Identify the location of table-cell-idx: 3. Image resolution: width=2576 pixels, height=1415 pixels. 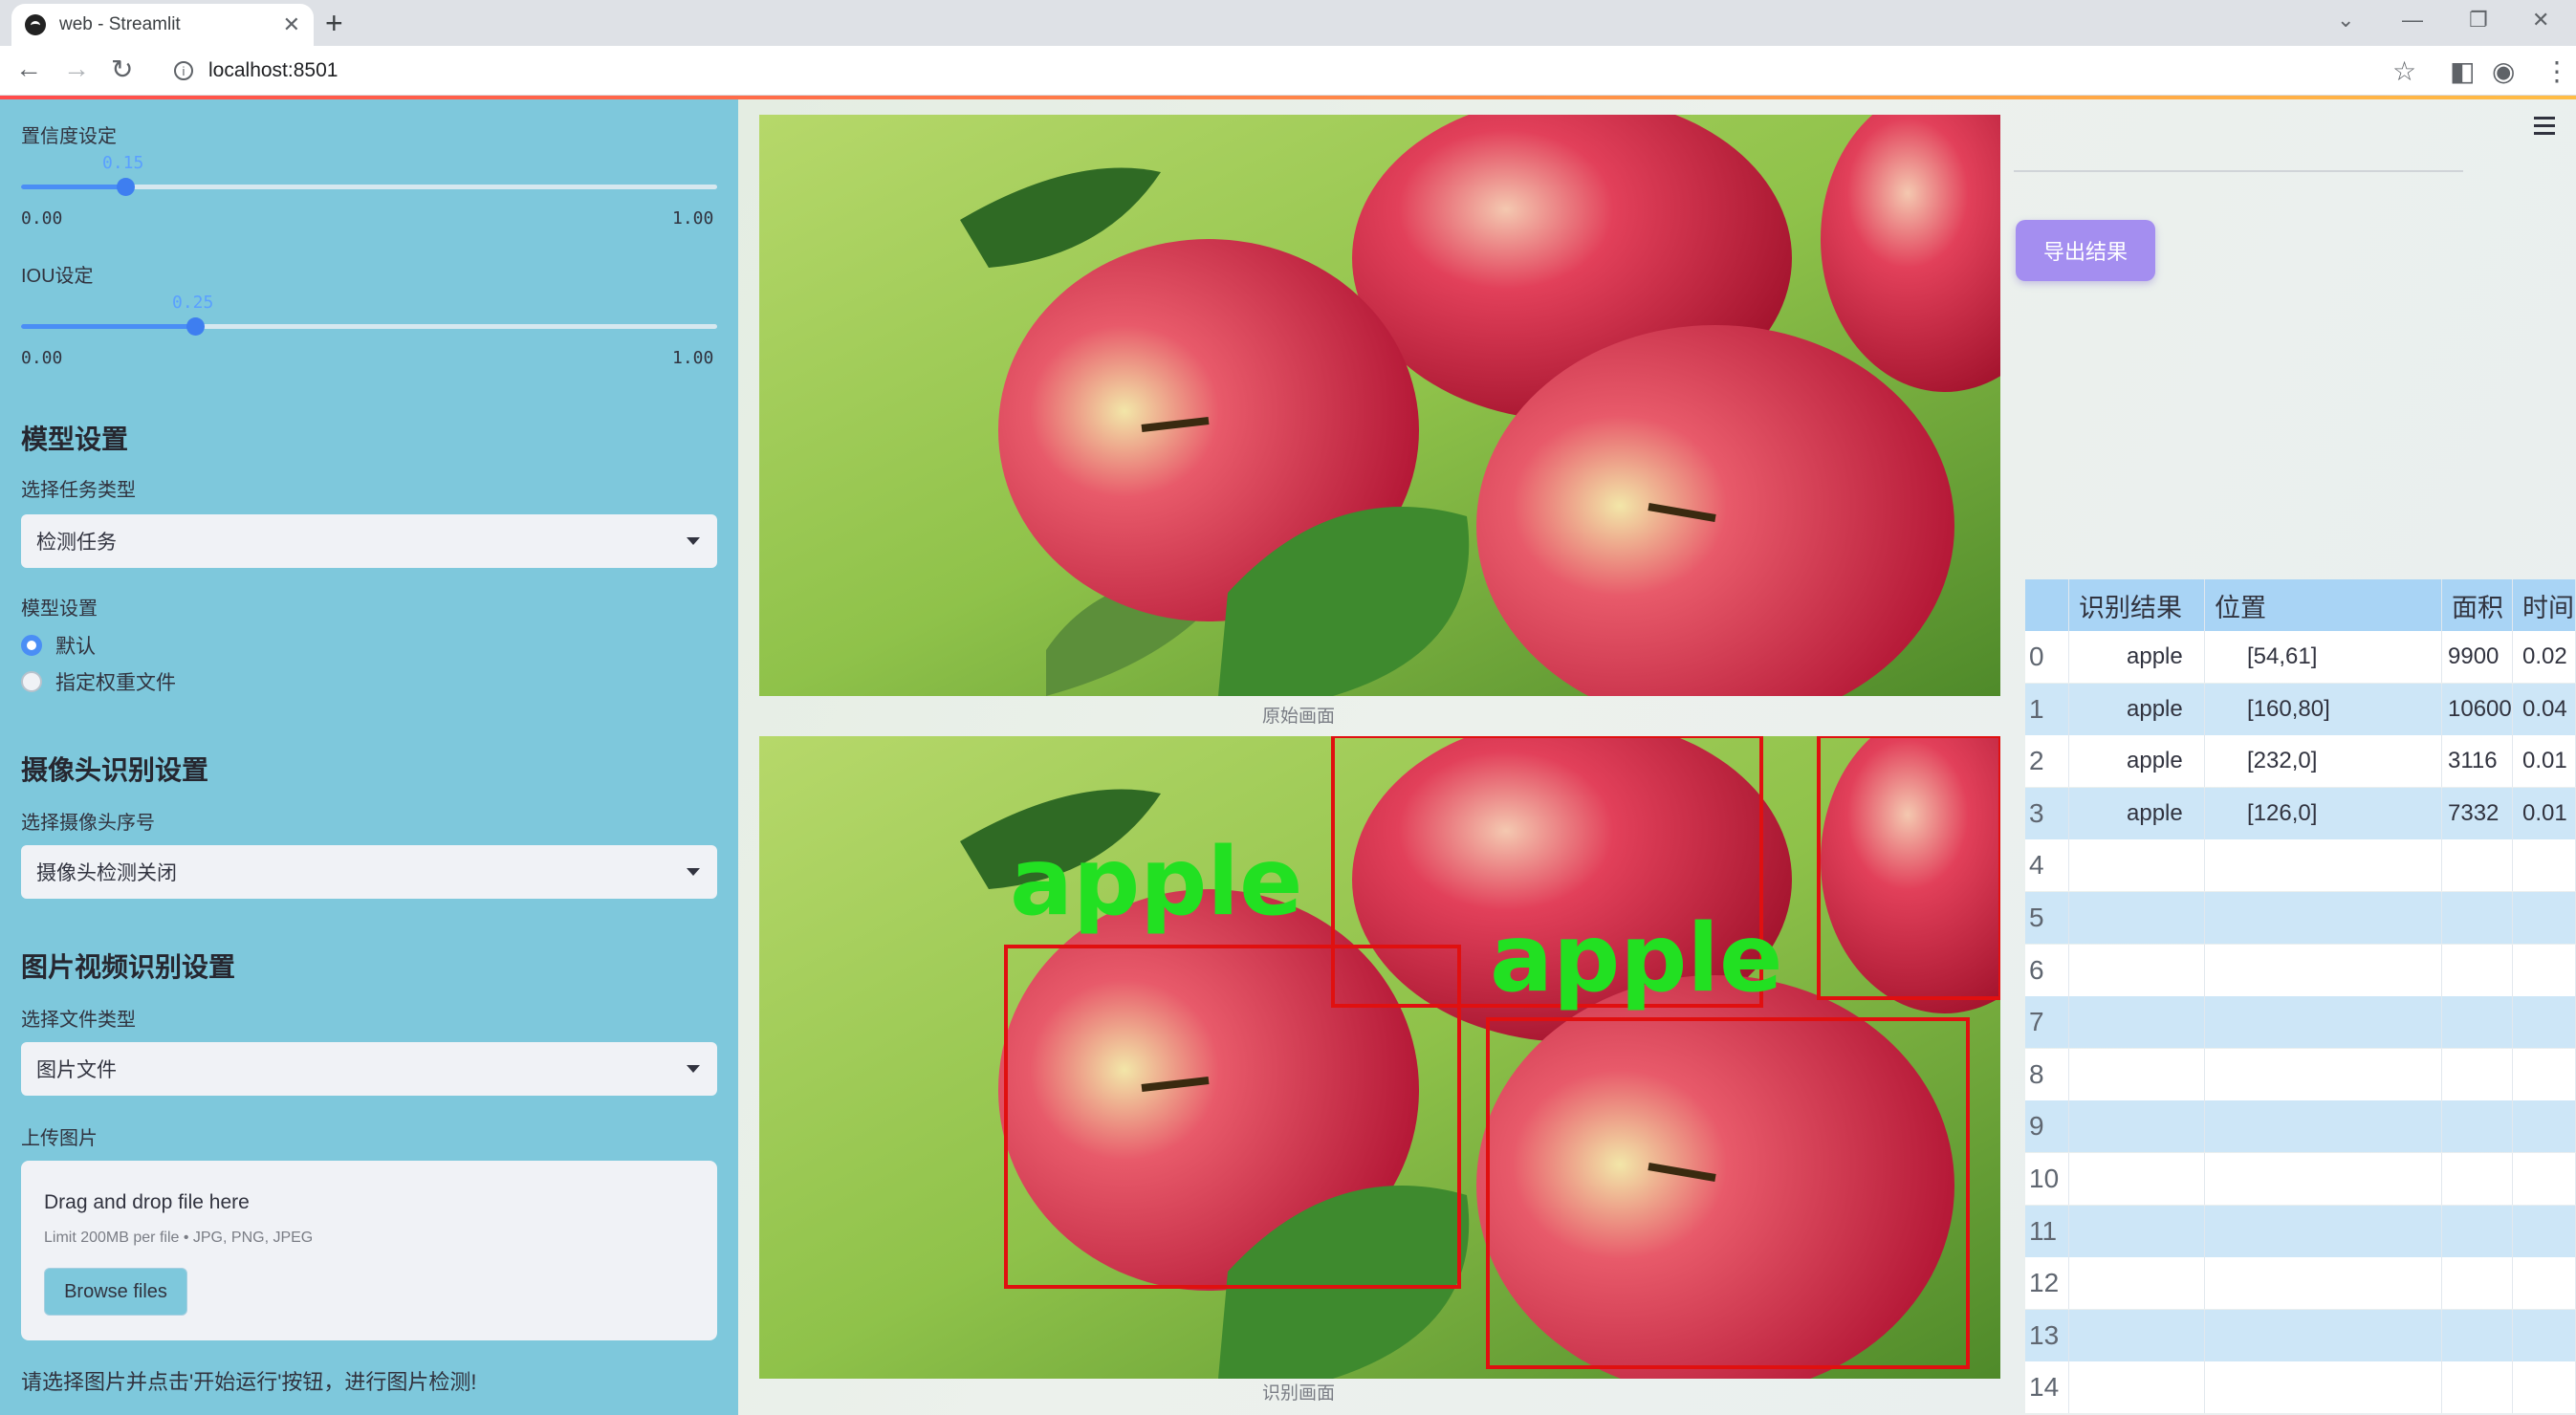
(2047, 813).